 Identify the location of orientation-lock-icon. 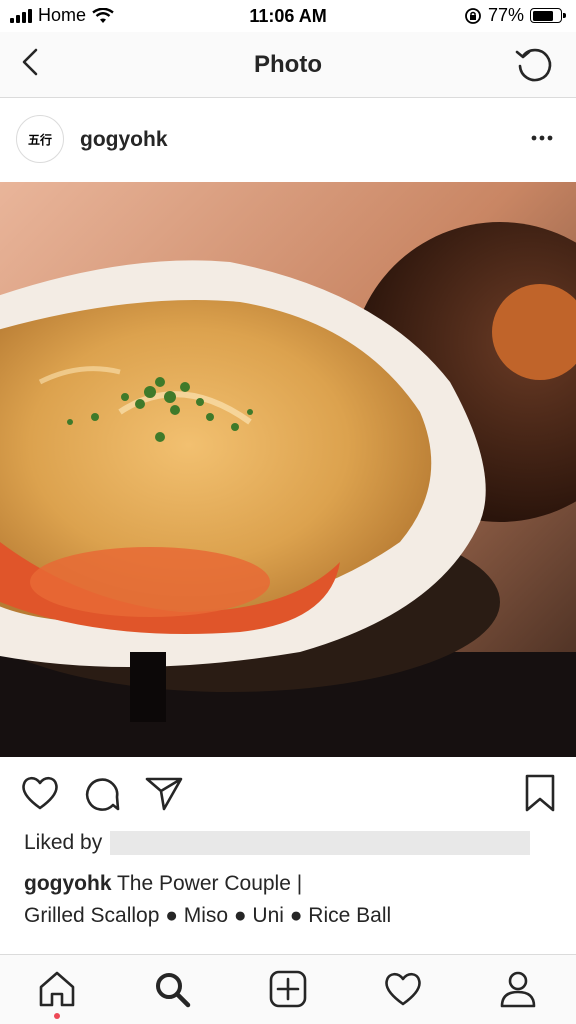
(473, 15).